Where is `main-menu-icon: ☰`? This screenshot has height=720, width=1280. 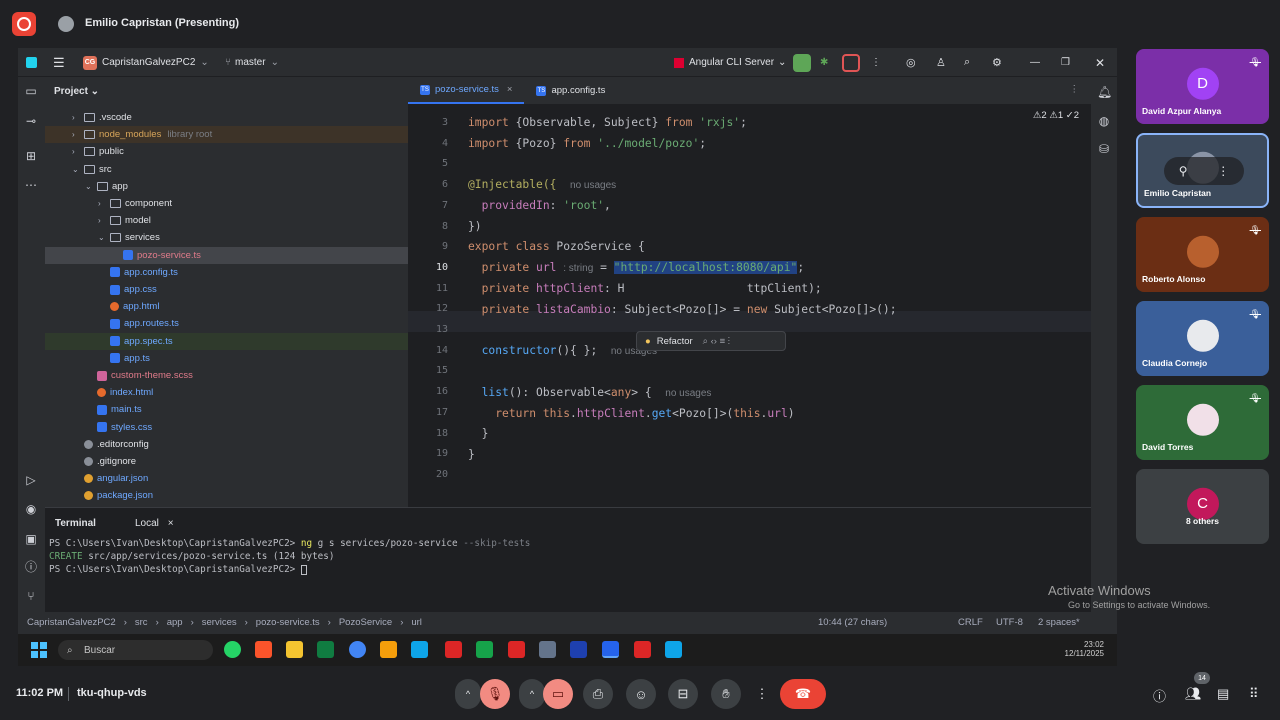
main-menu-icon: ☰ is located at coordinates (59, 62).